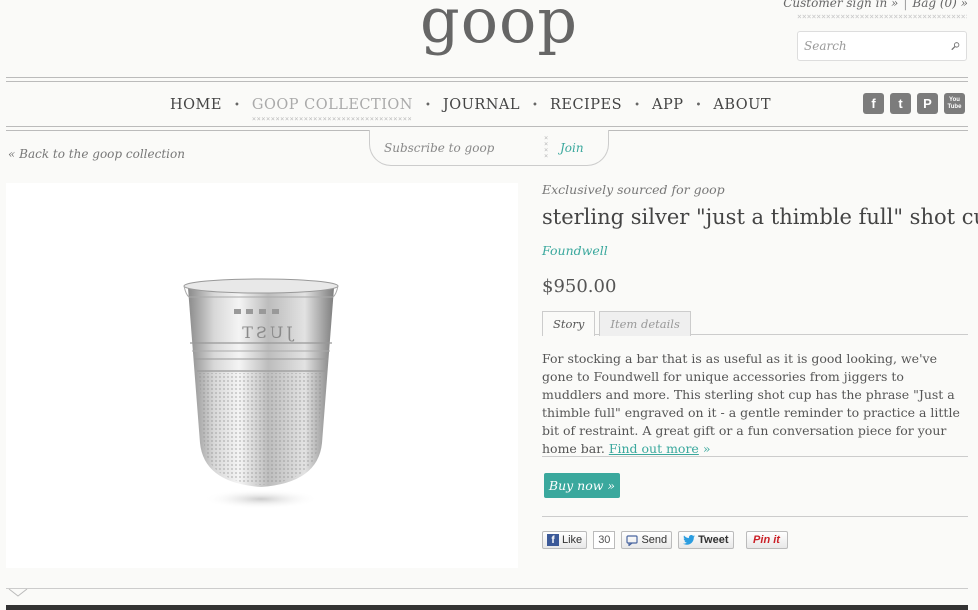  I want to click on nav-bottom-rule, so click(487, 126).